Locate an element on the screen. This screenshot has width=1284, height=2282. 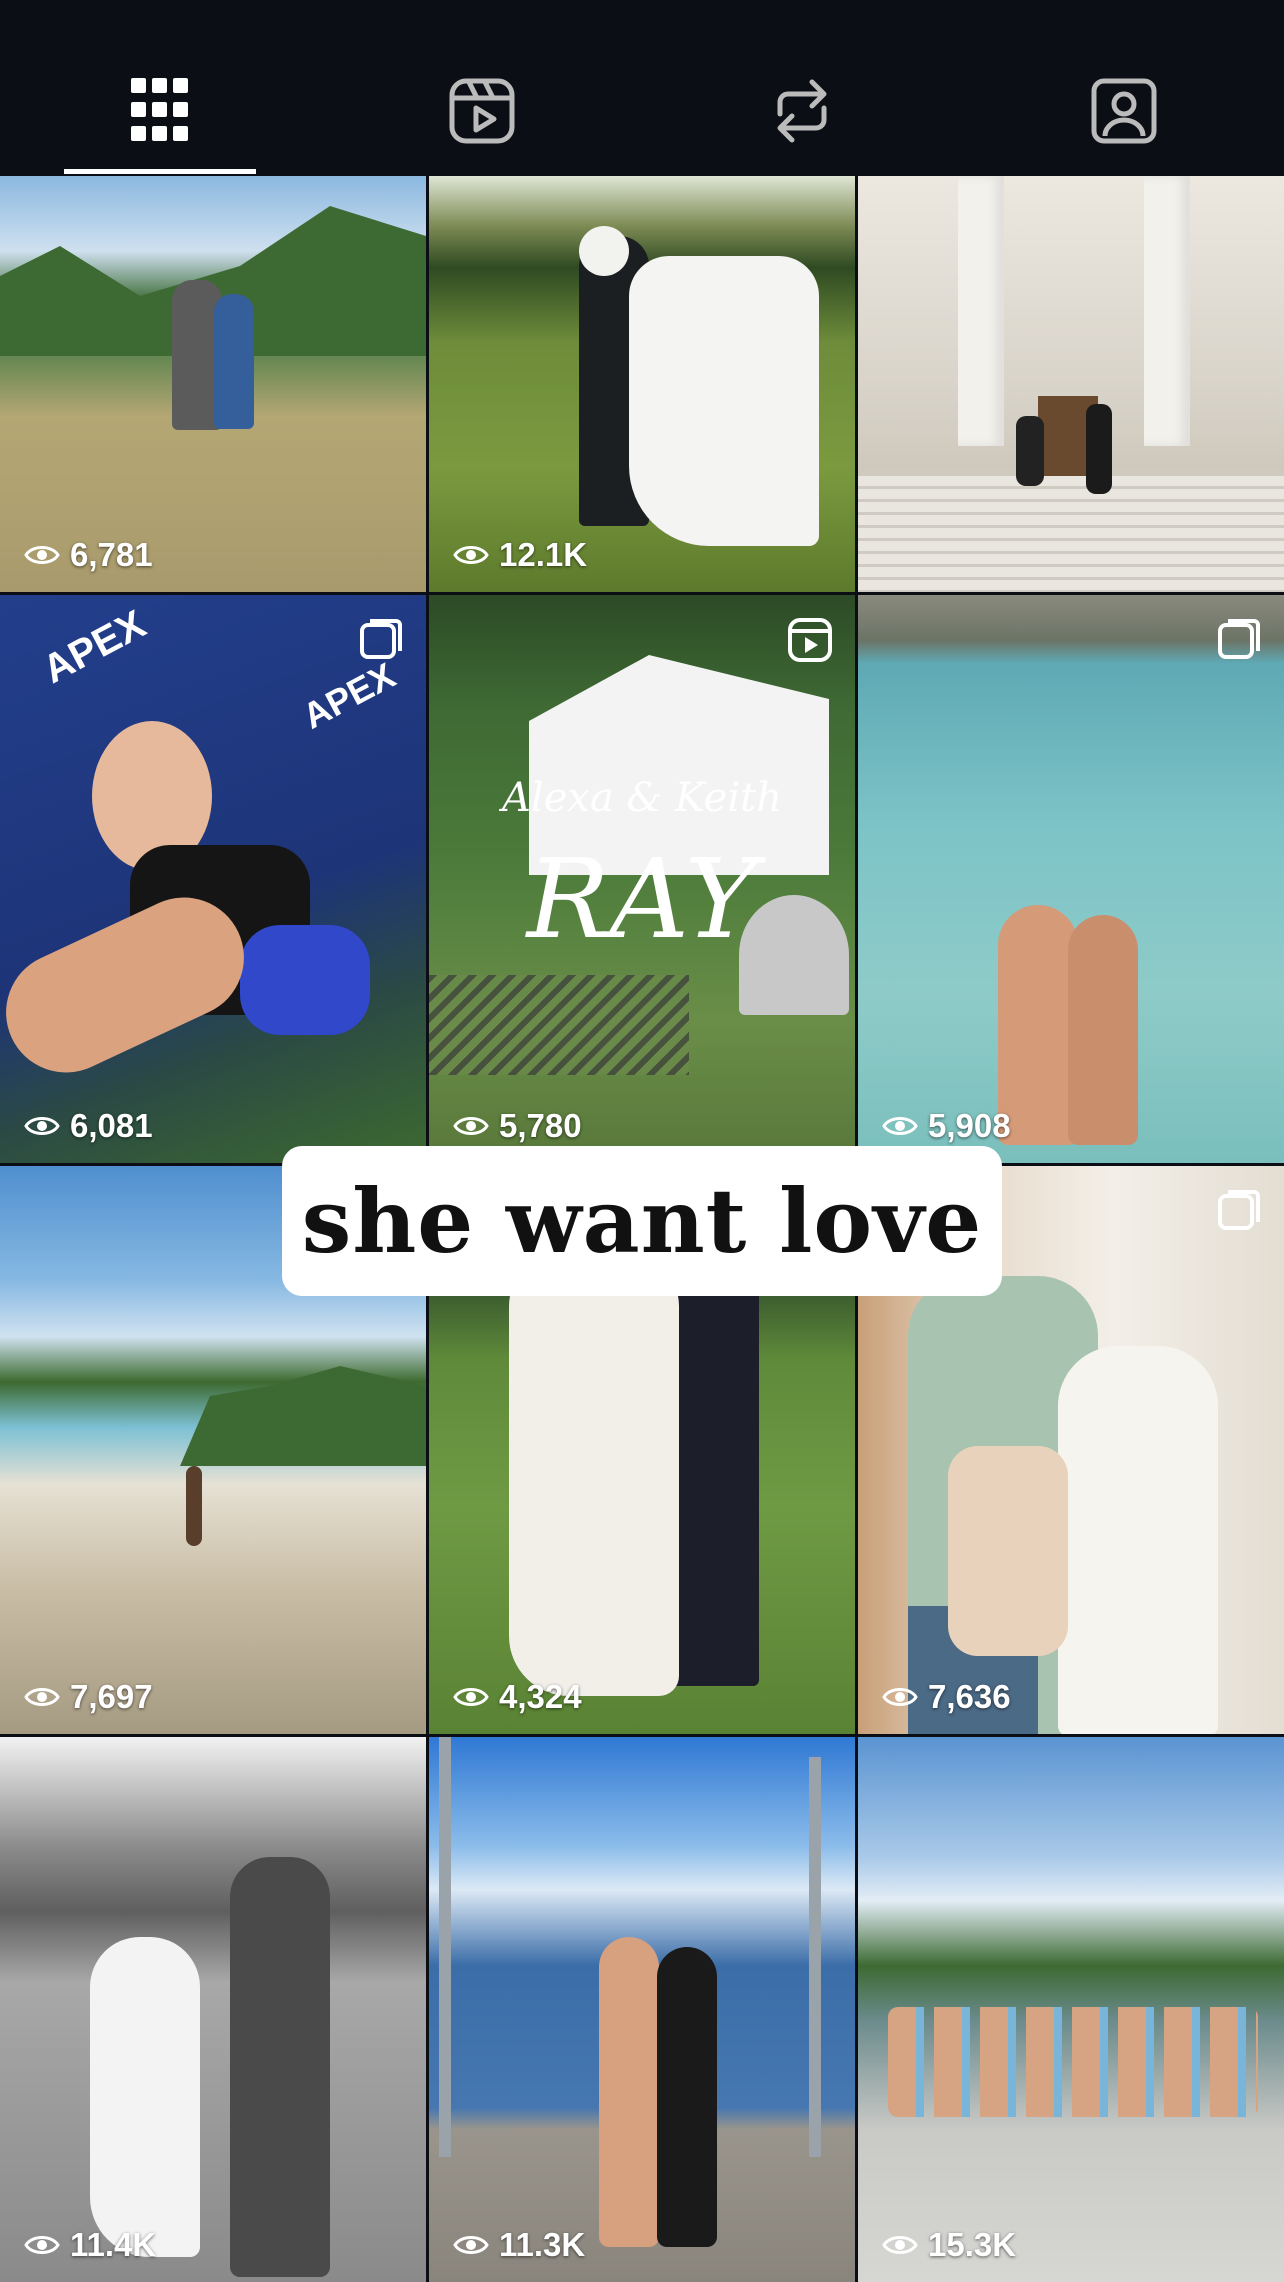
profile-tab-bar is located at coordinates (642, 88).